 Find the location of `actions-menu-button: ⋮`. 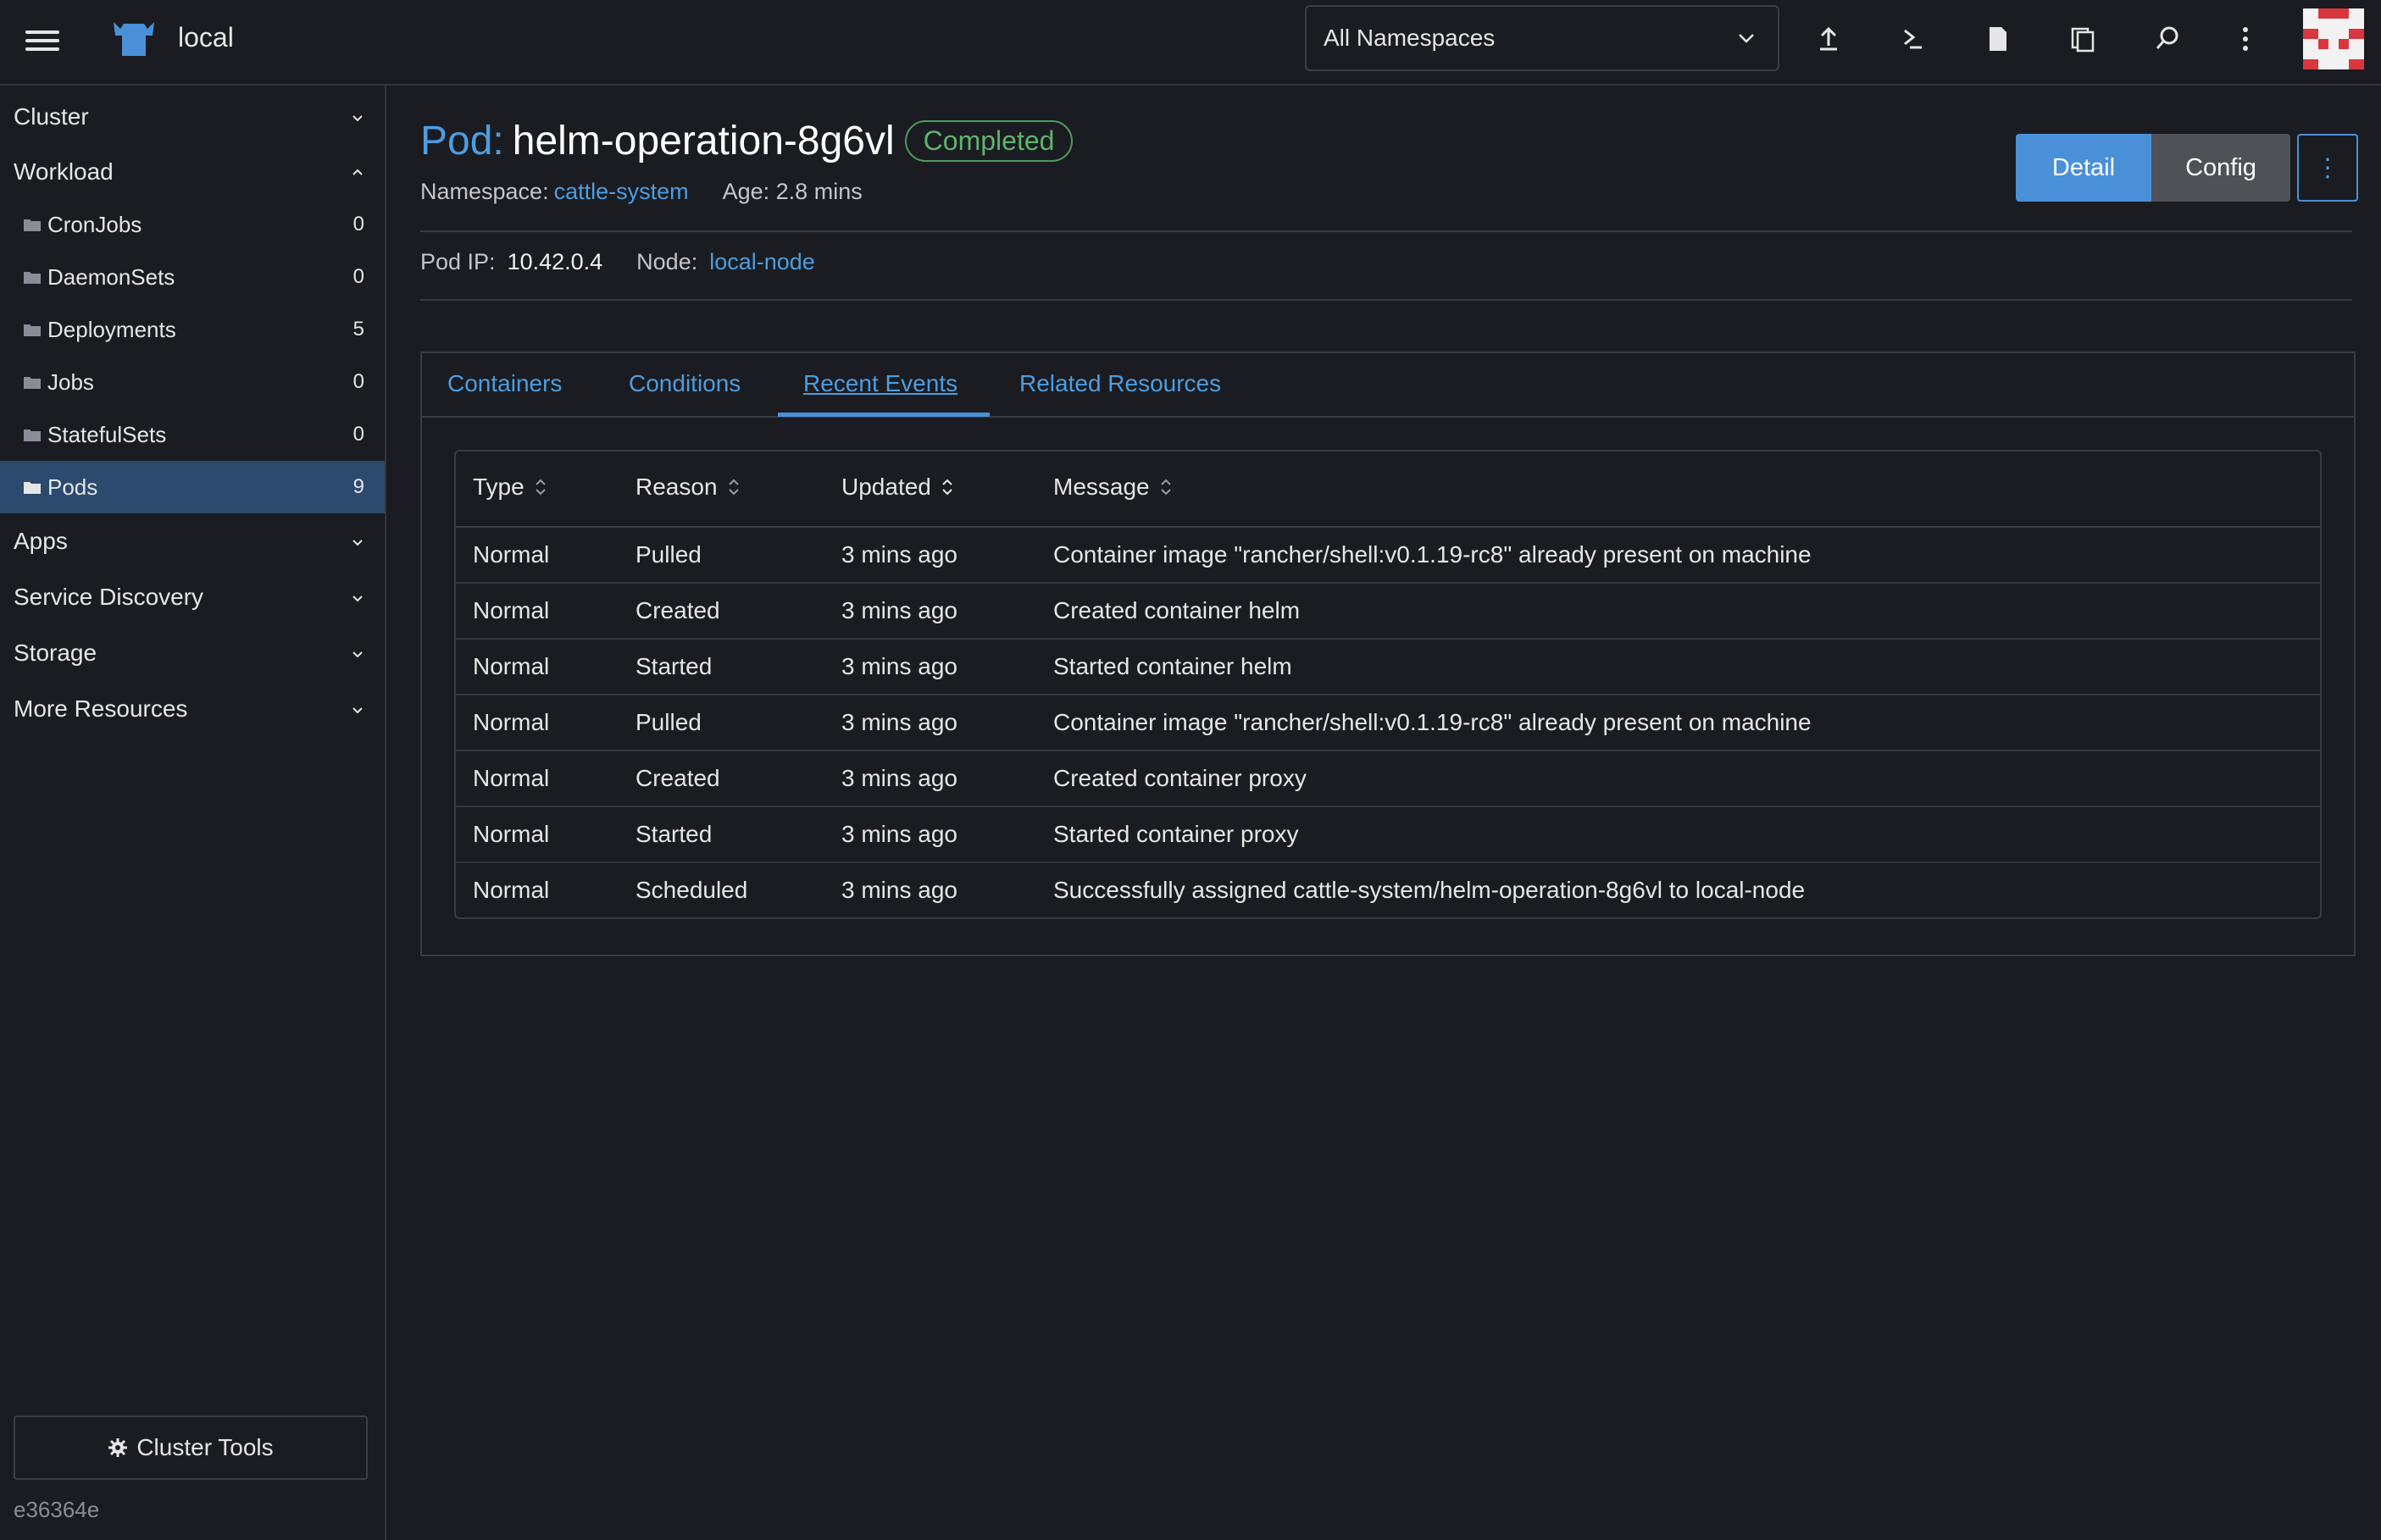

actions-menu-button: ⋮ is located at coordinates (2328, 168).